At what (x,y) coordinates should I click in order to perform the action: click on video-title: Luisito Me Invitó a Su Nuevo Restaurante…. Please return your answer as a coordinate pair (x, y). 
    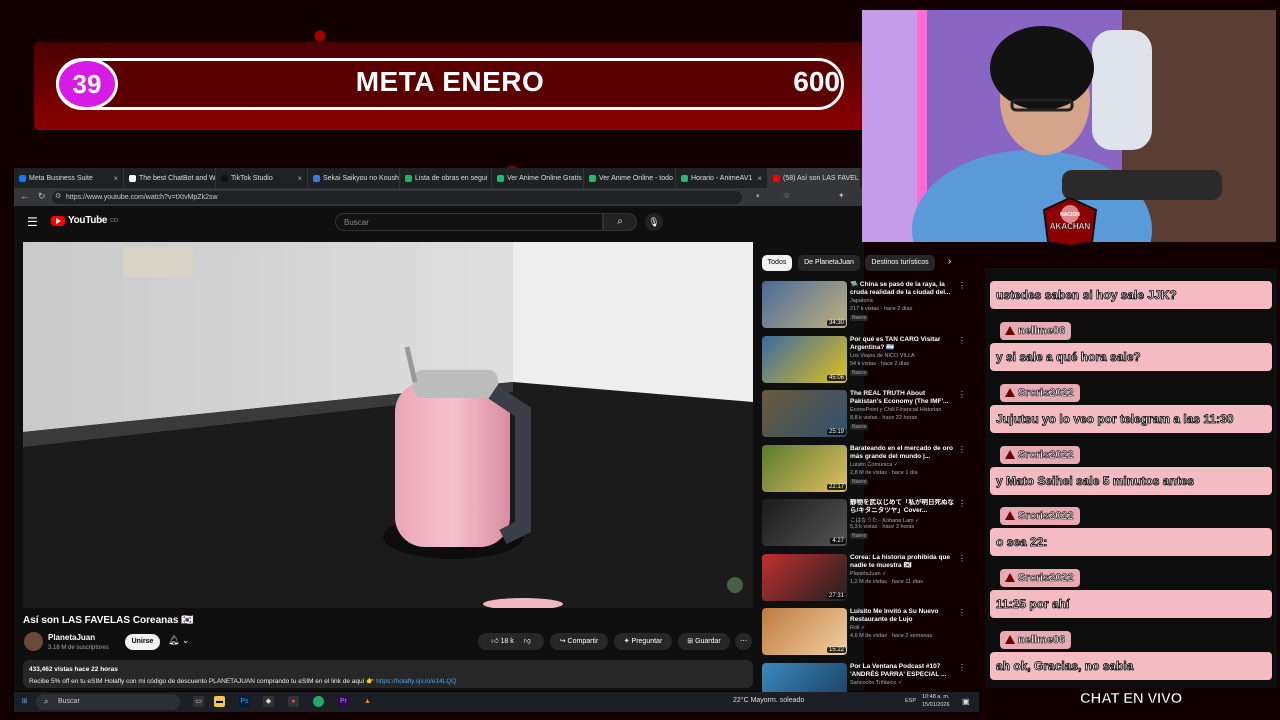
    Looking at the image, I should click on (903, 616).